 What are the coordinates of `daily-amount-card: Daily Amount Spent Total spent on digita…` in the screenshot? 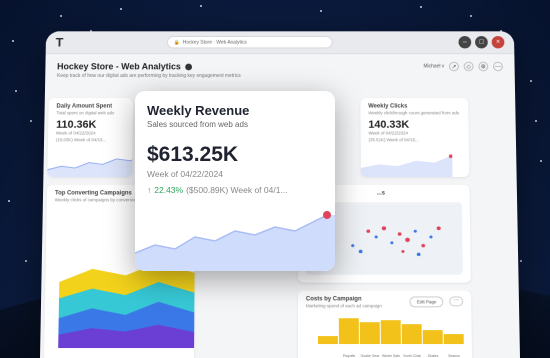 It's located at (90, 138).